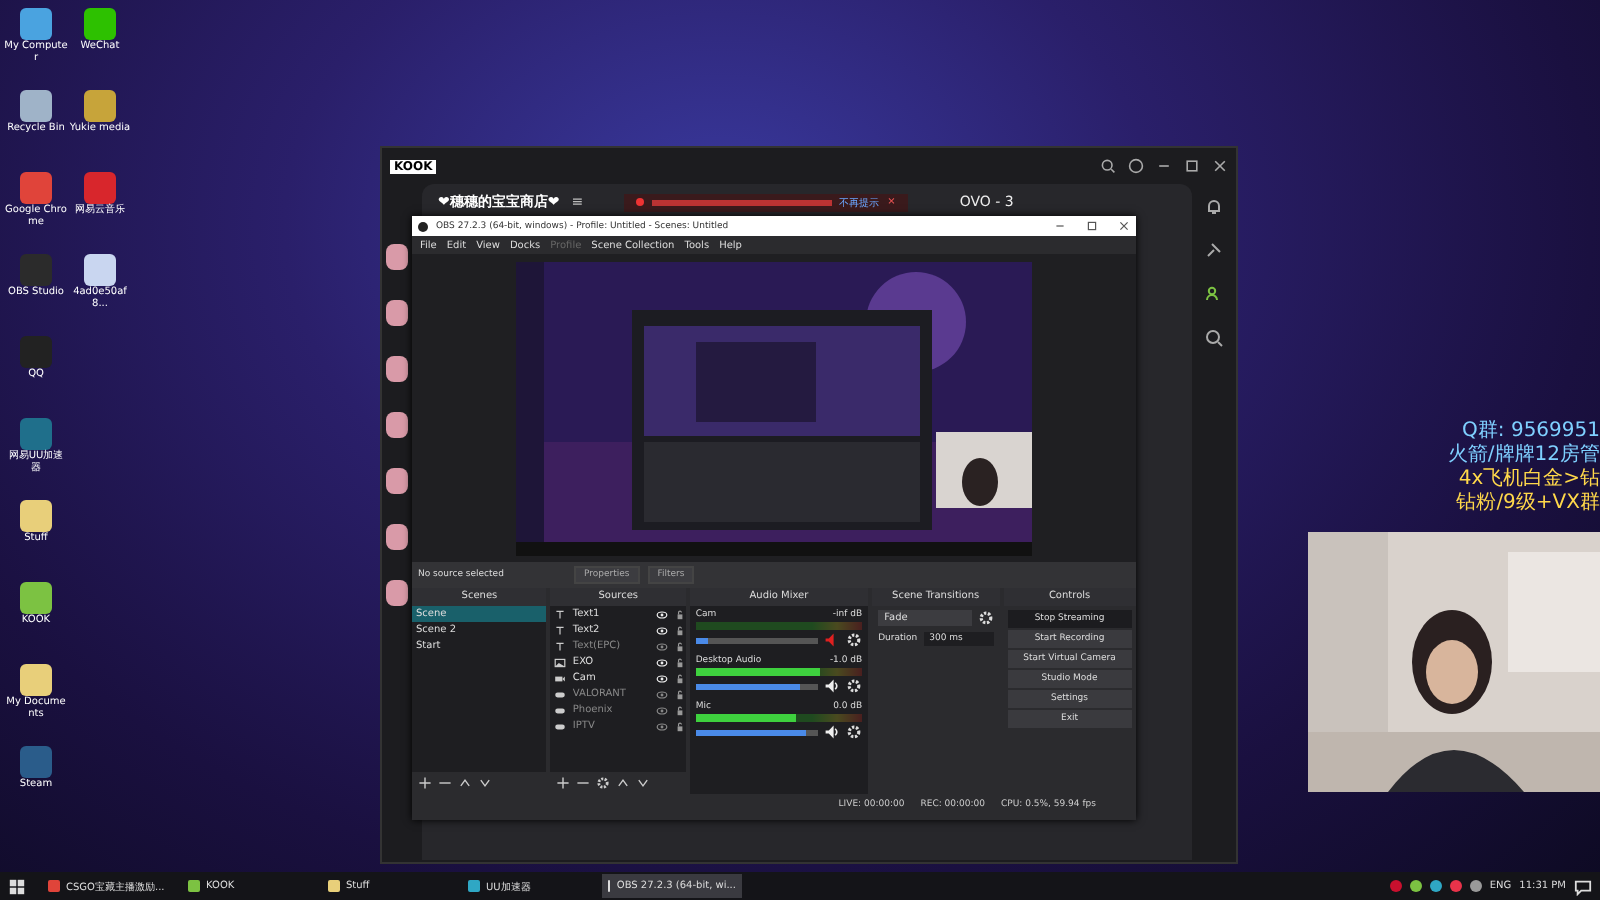 The width and height of the screenshot is (1600, 900). What do you see at coordinates (679, 614) in the screenshot?
I see `lock-icon` at bounding box center [679, 614].